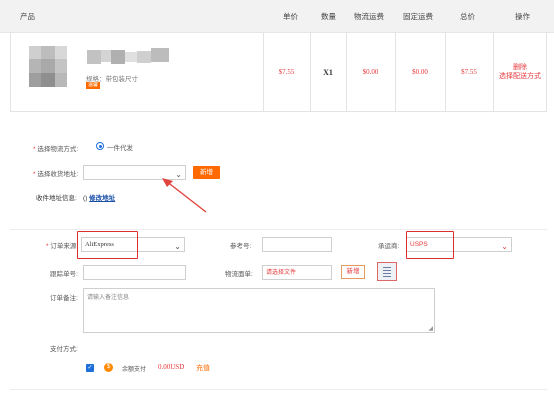 The width and height of the screenshot is (554, 394). I want to click on header-total: 总价, so click(467, 16).